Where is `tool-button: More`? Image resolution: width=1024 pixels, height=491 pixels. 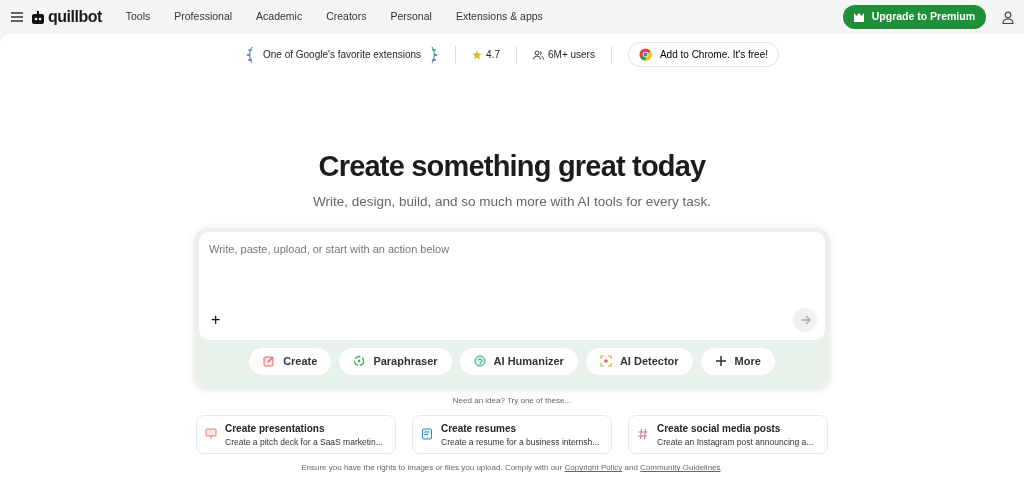 tool-button: More is located at coordinates (737, 361).